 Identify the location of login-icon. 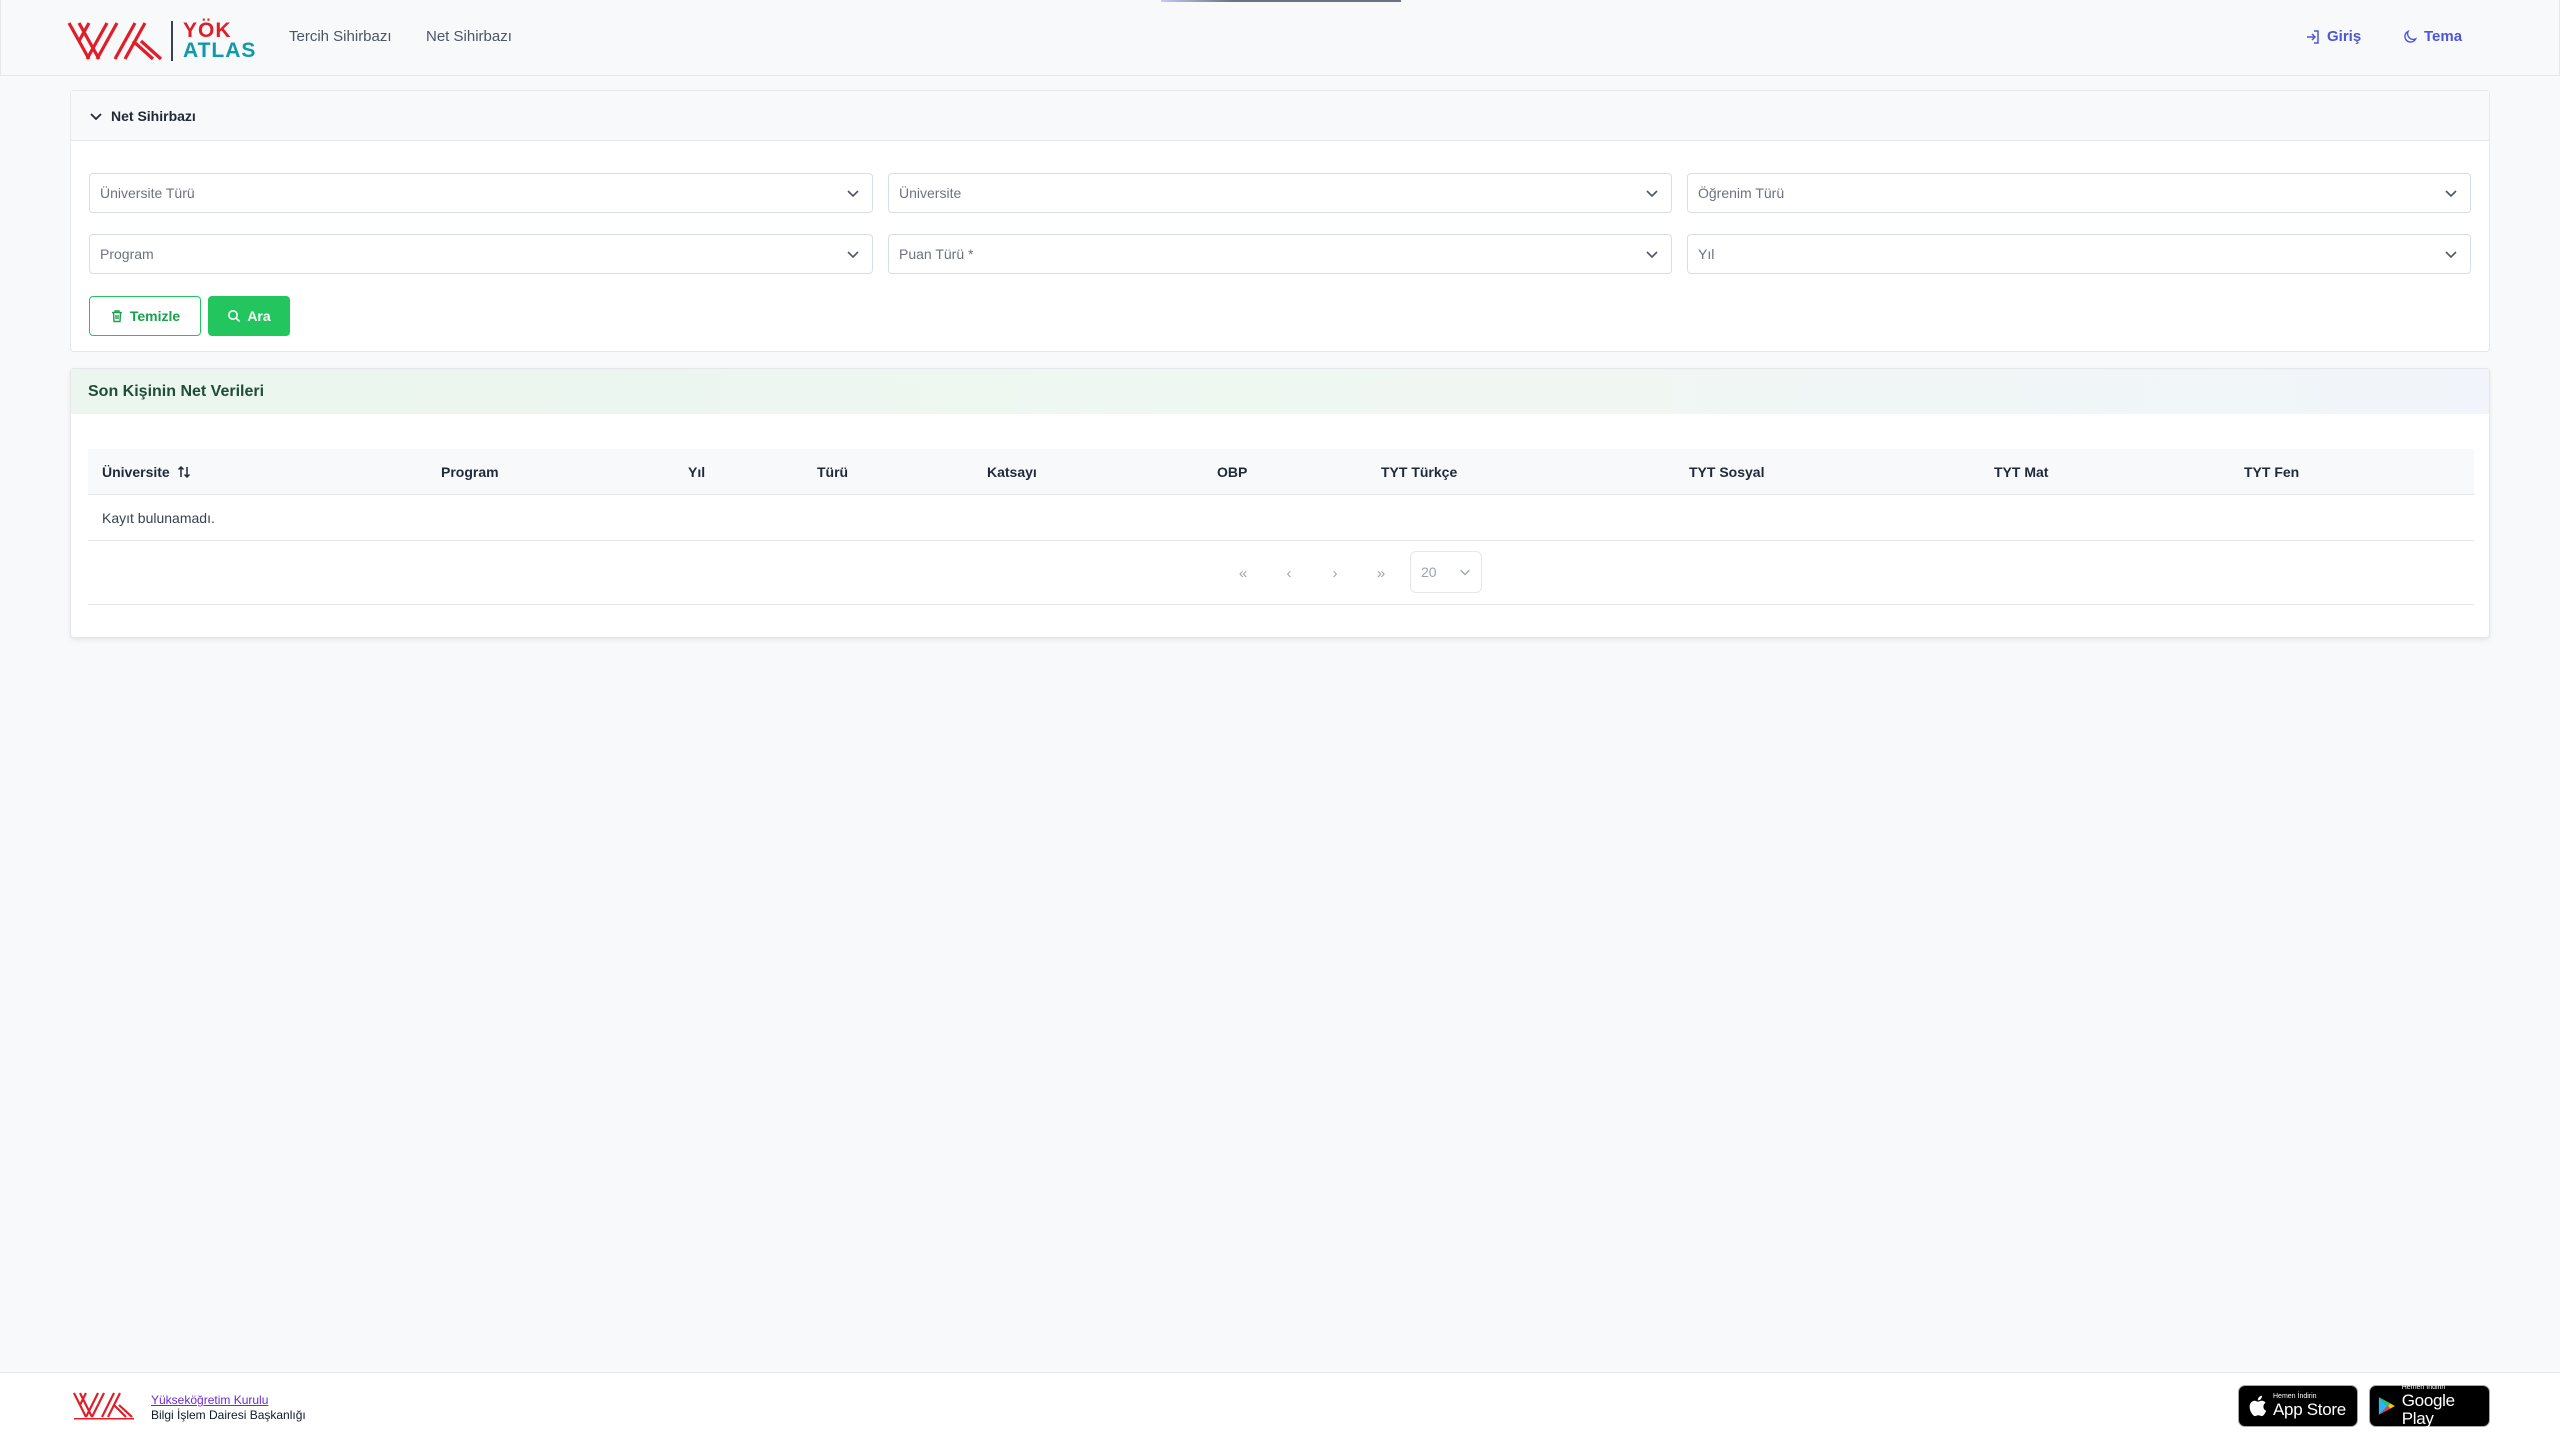
(2313, 36).